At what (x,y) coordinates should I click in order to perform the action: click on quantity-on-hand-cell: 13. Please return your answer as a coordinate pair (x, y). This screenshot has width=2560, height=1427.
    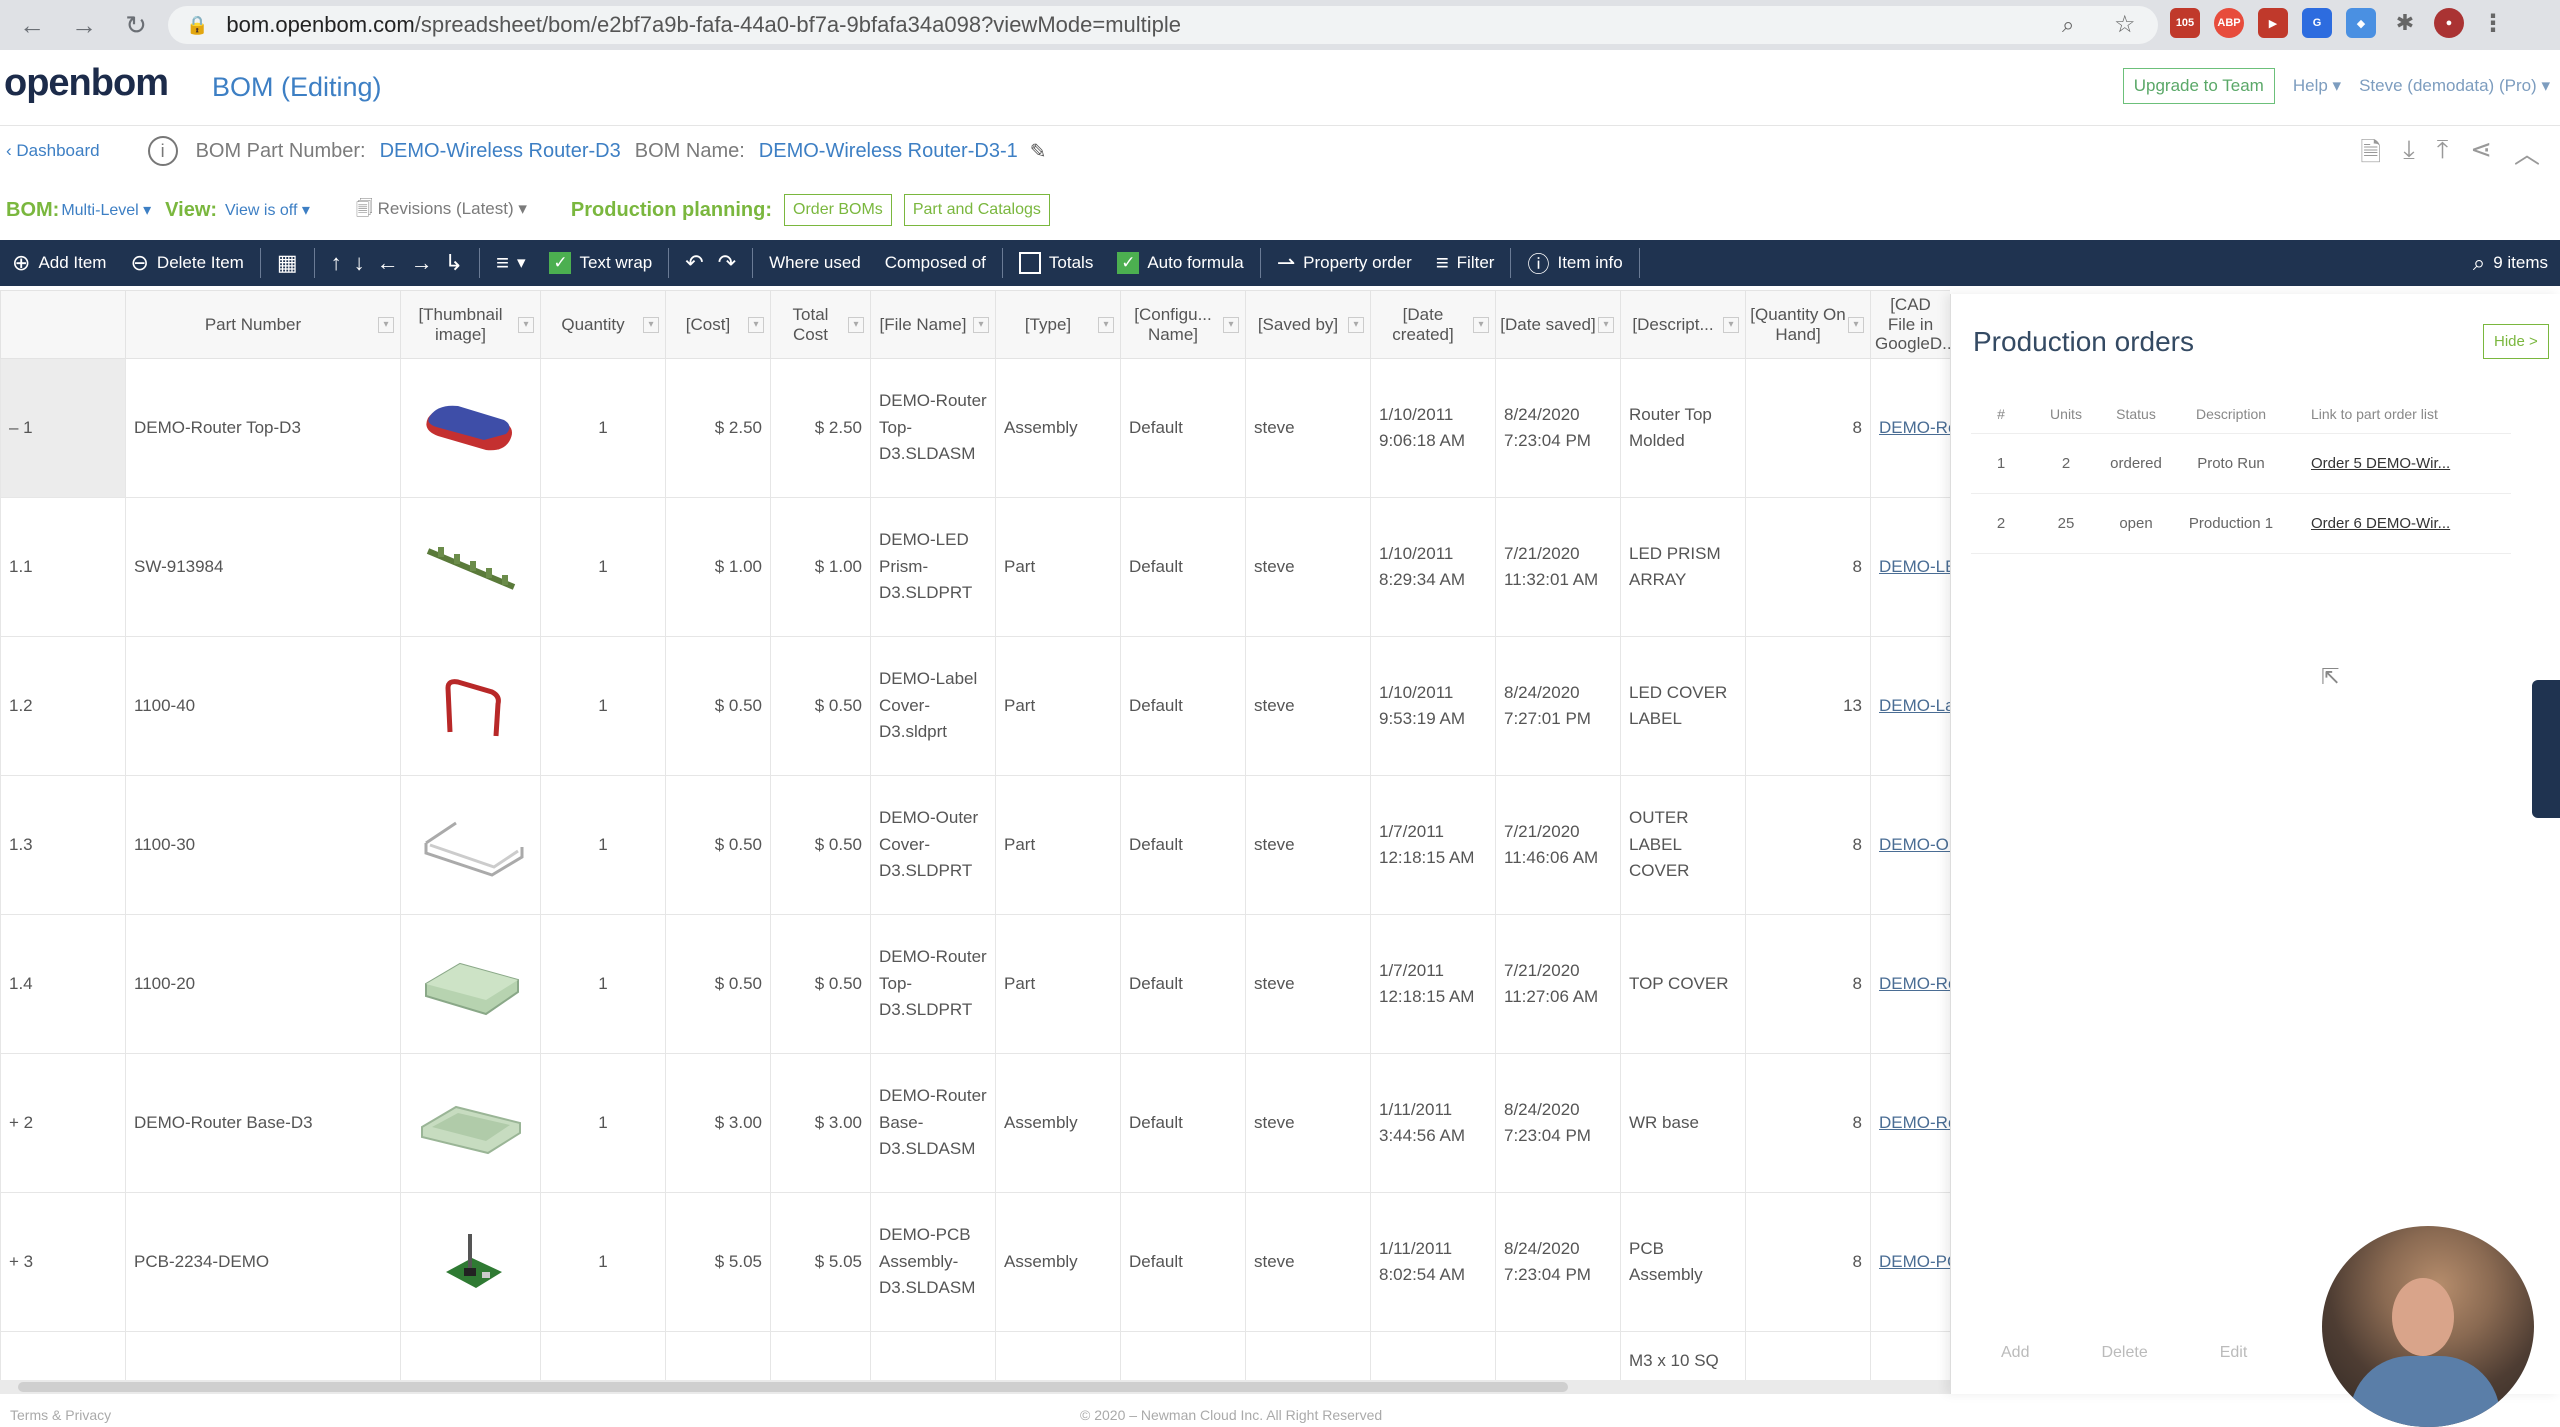
    Looking at the image, I should click on (1808, 706).